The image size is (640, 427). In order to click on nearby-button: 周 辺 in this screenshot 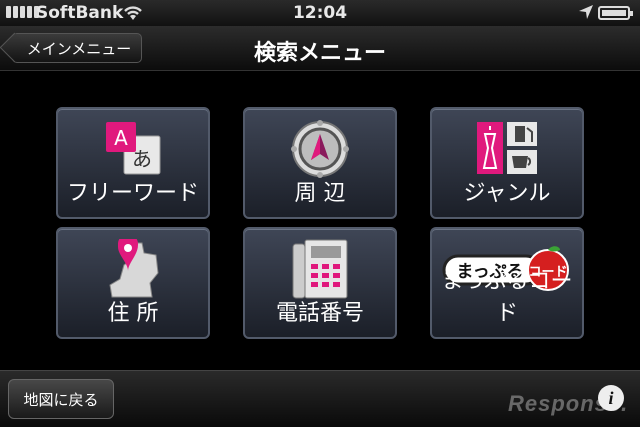, I will do `click(320, 163)`.